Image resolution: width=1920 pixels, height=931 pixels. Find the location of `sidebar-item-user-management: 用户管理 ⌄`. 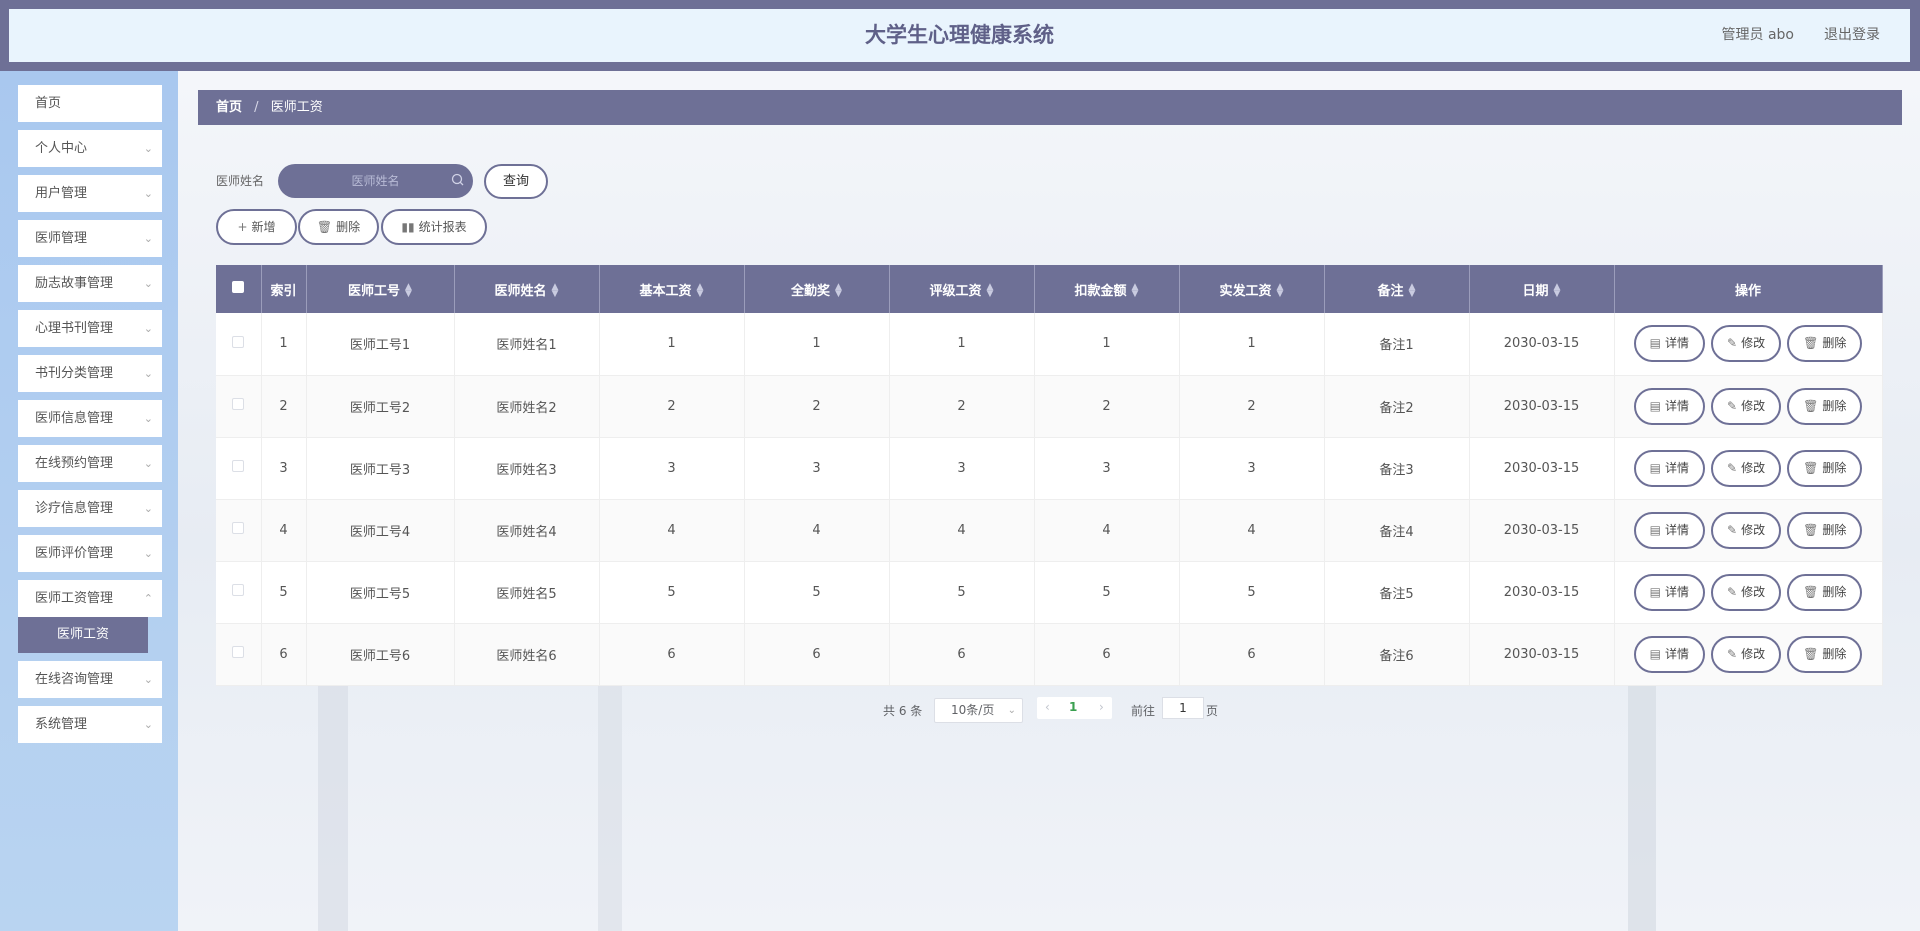

sidebar-item-user-management: 用户管理 ⌄ is located at coordinates (90, 193).